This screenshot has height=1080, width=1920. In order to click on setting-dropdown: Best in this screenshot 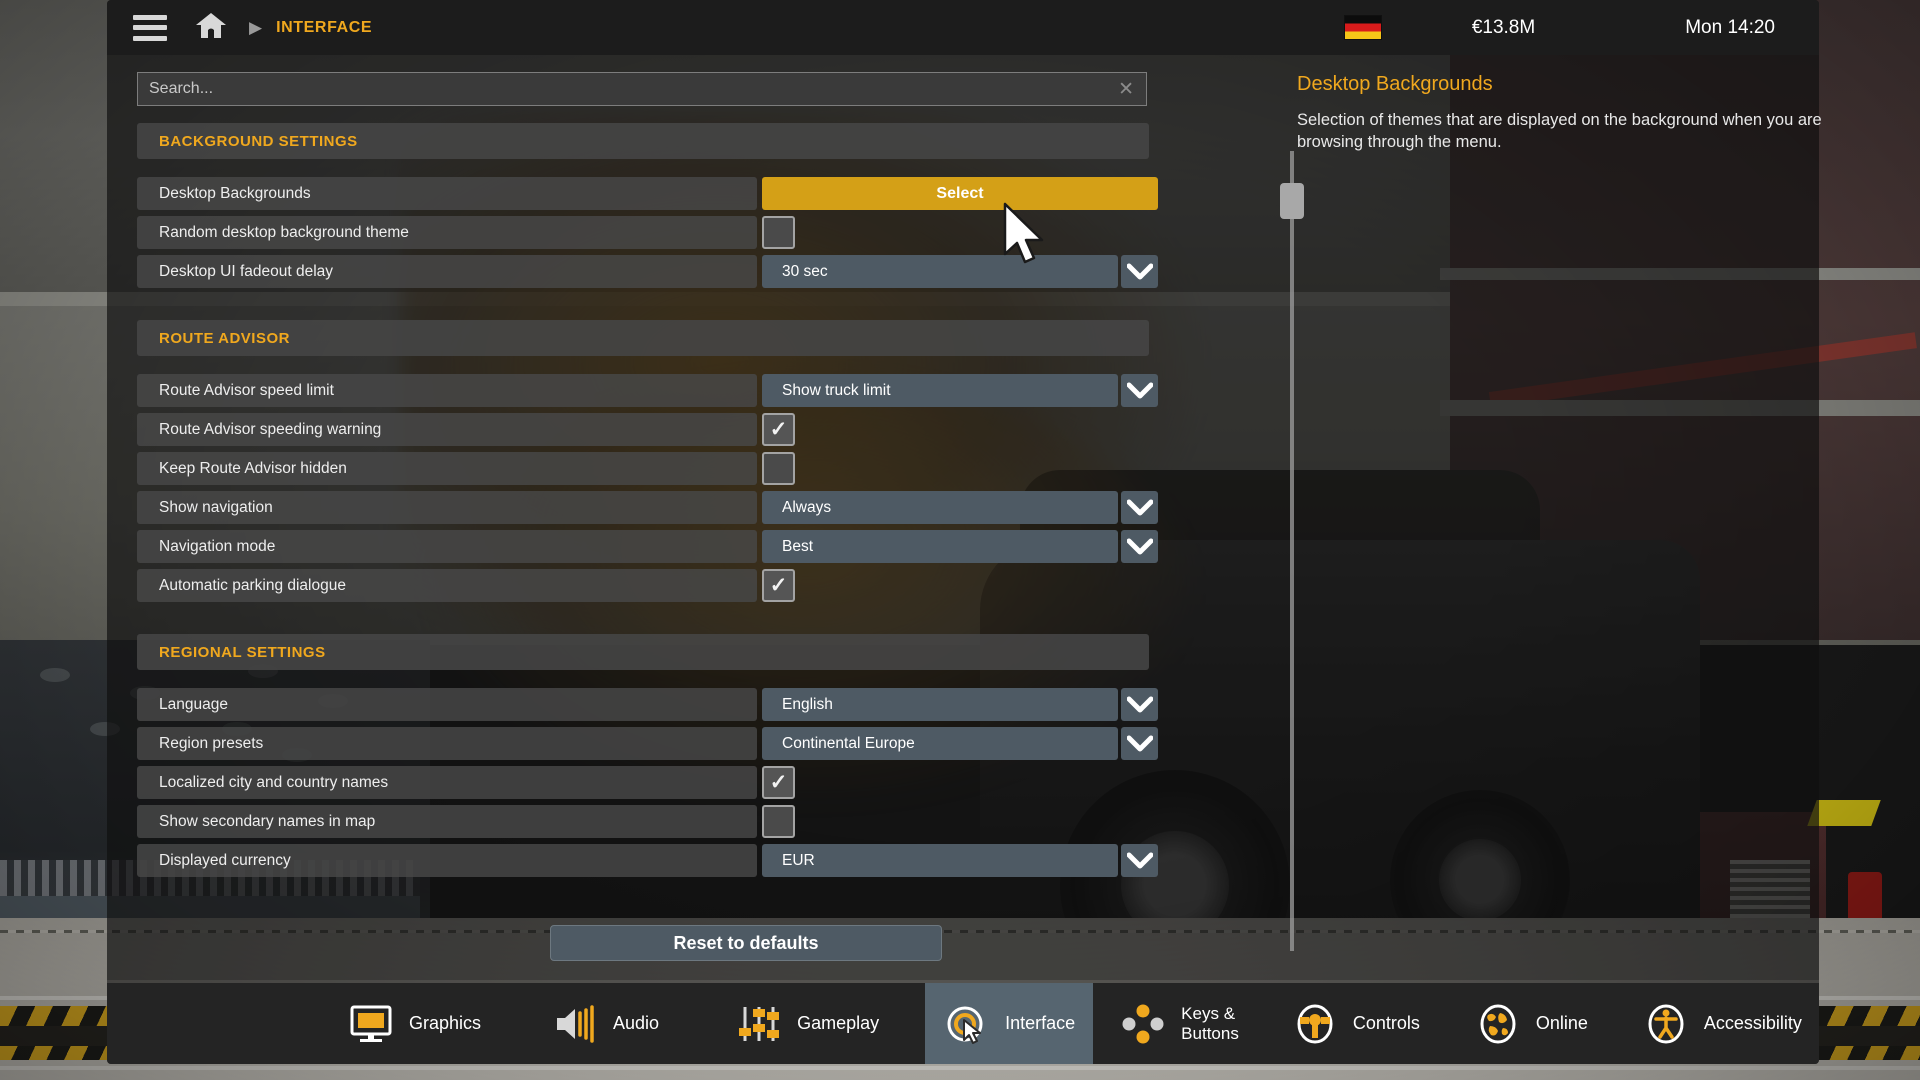, I will do `click(960, 546)`.